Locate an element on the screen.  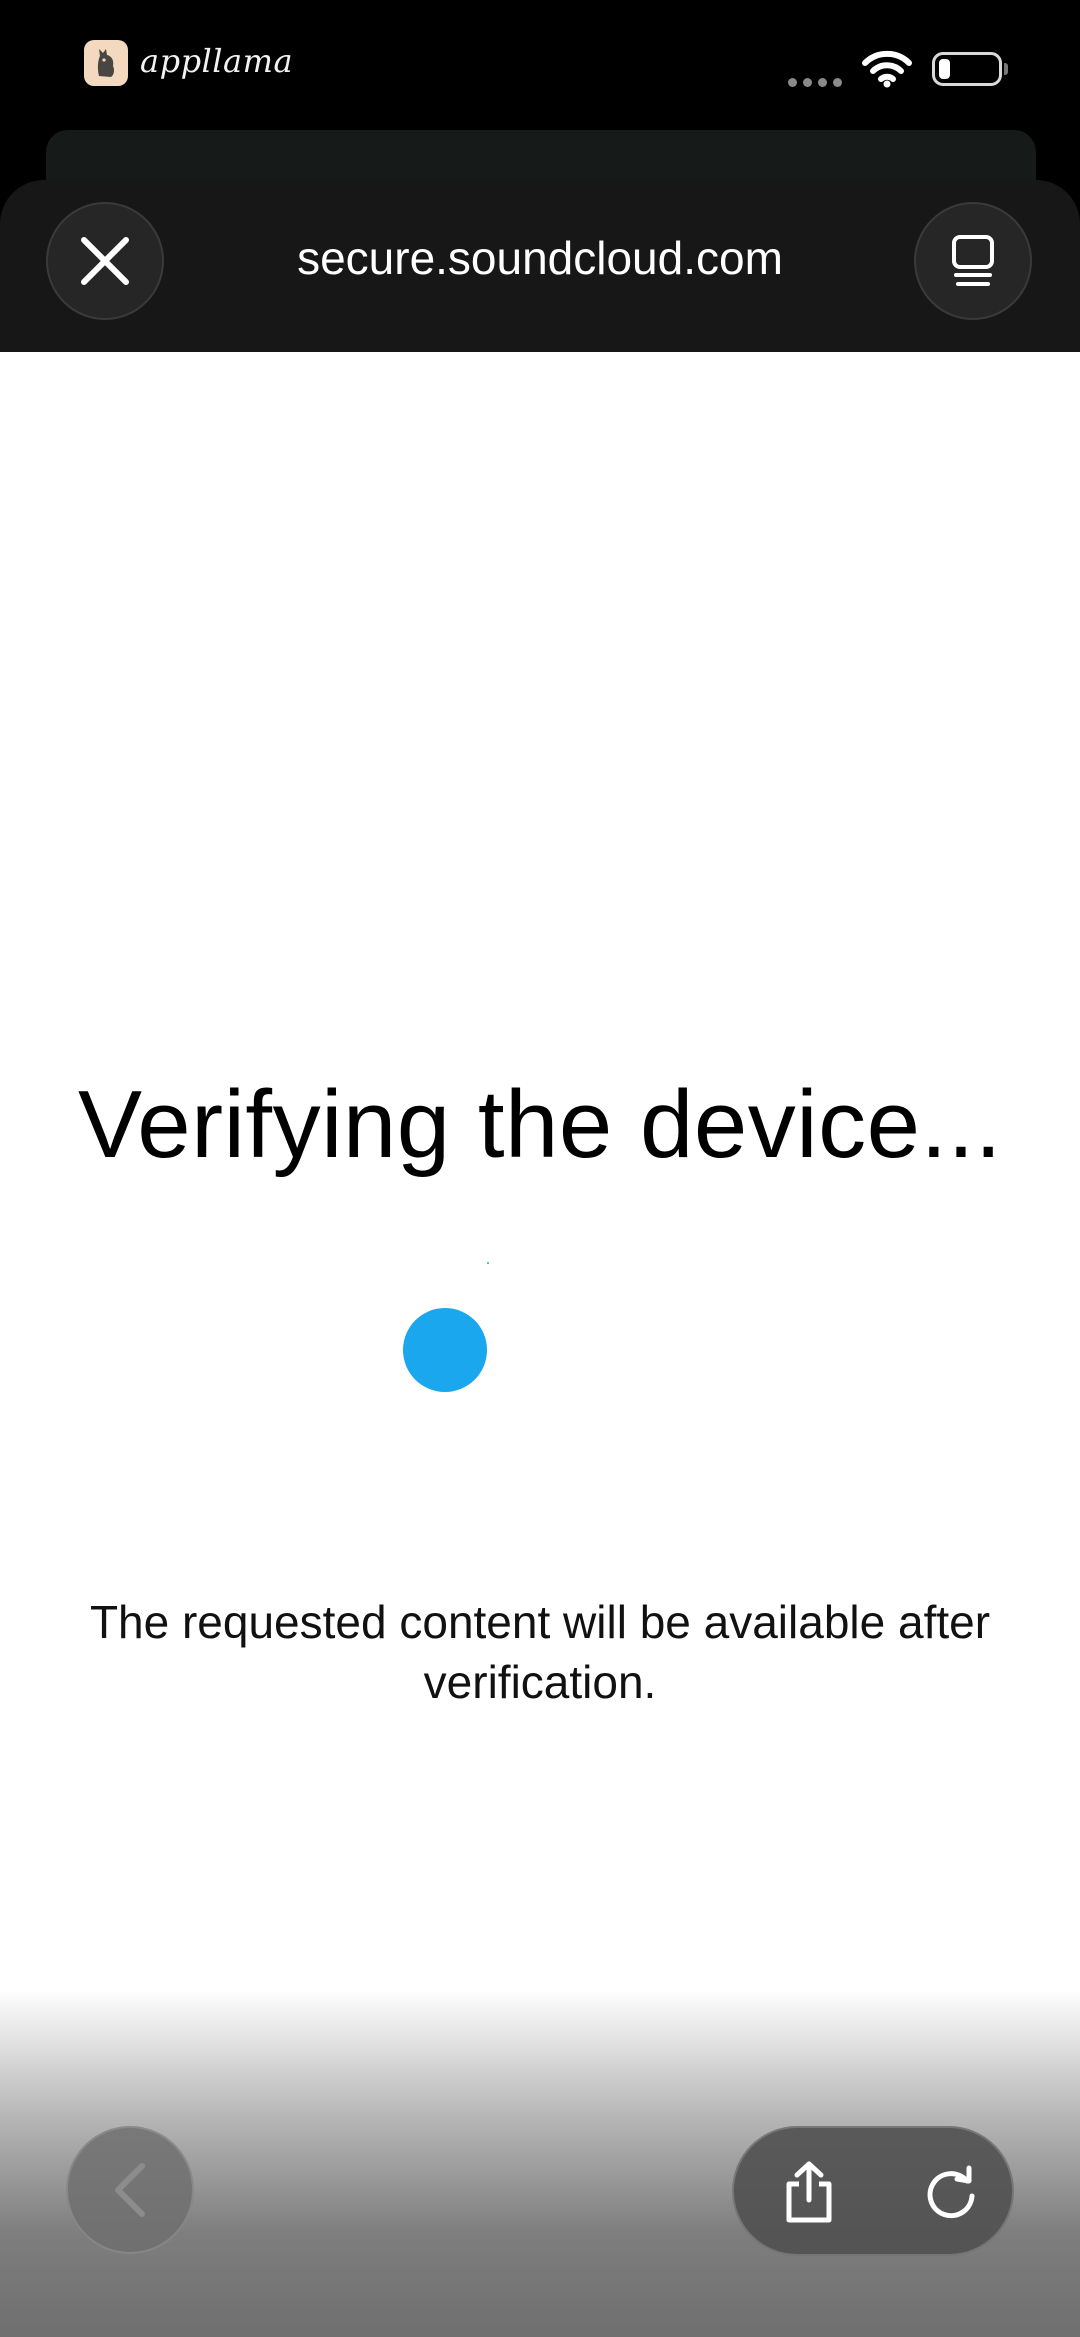
chevron-left-icon is located at coordinates (130, 2190).